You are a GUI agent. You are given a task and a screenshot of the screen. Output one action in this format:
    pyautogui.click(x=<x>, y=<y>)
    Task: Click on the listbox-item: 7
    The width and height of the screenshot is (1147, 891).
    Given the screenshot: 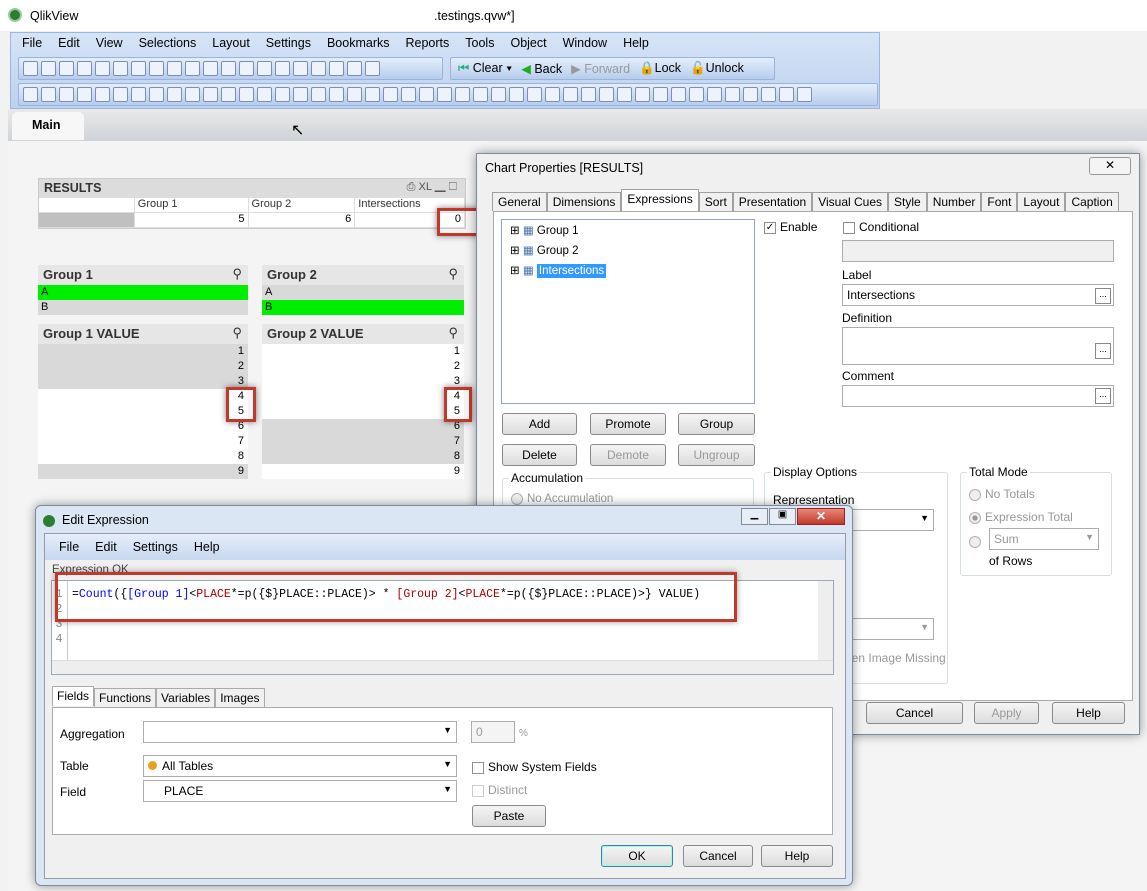 What is the action you would take?
    pyautogui.click(x=143, y=441)
    